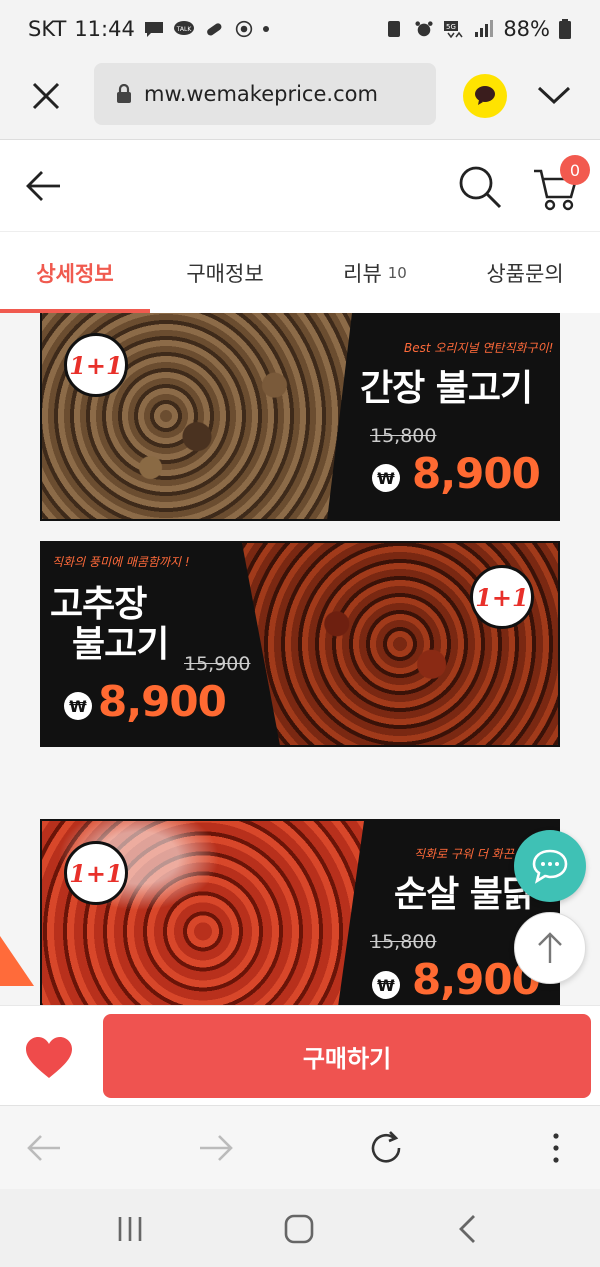 The image size is (600, 1267). Describe the element at coordinates (464, 854) in the screenshot. I see `banner-tagline: 직화로 구워 더 화끈` at that location.